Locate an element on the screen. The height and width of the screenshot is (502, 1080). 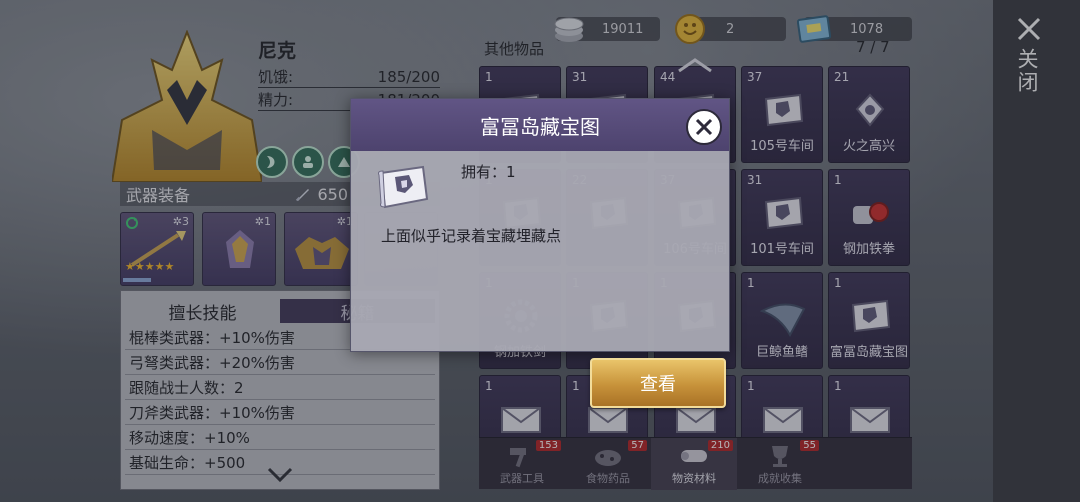
dialog-close-button is located at coordinates (704, 127).